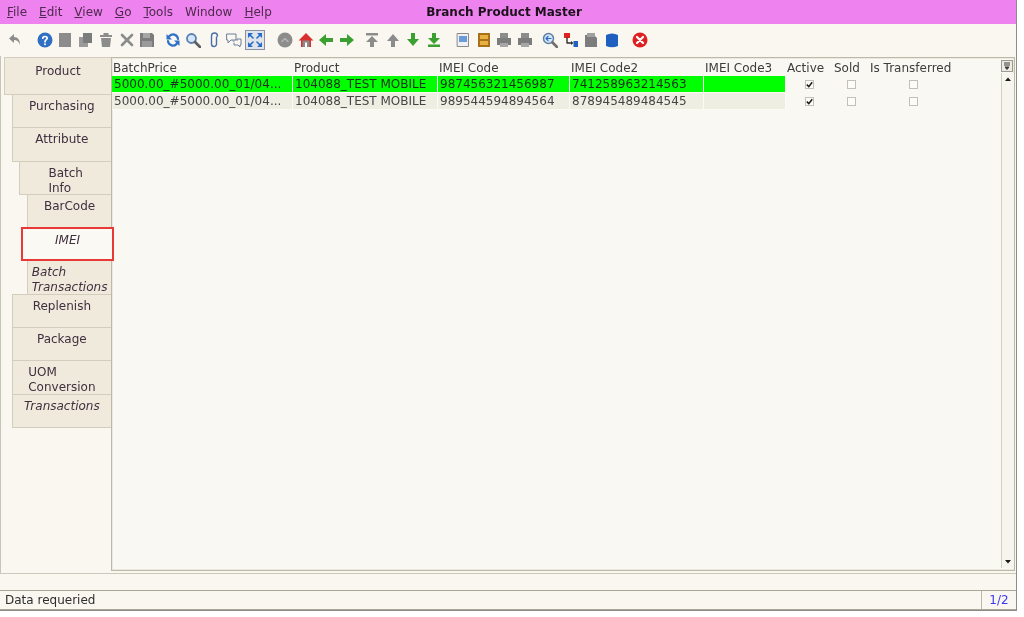  Describe the element at coordinates (305, 40) in the screenshot. I see `home-icon` at that location.